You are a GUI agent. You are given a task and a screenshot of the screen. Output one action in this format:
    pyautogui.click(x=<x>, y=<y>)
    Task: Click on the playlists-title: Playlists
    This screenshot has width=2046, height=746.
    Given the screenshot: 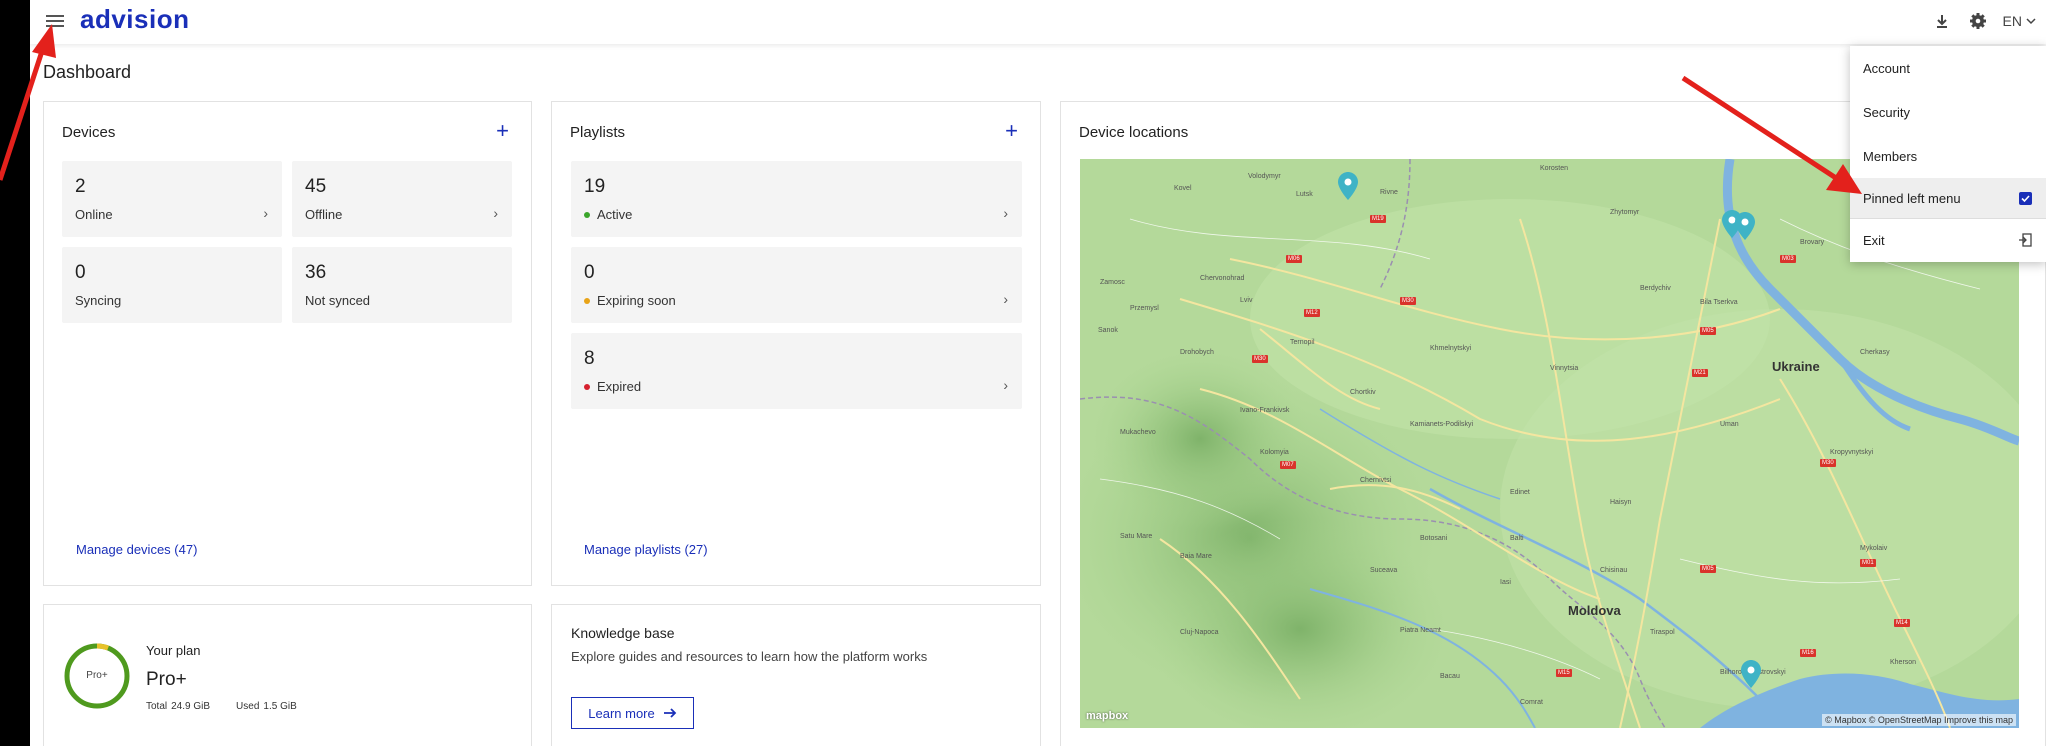 What is the action you would take?
    pyautogui.click(x=598, y=132)
    